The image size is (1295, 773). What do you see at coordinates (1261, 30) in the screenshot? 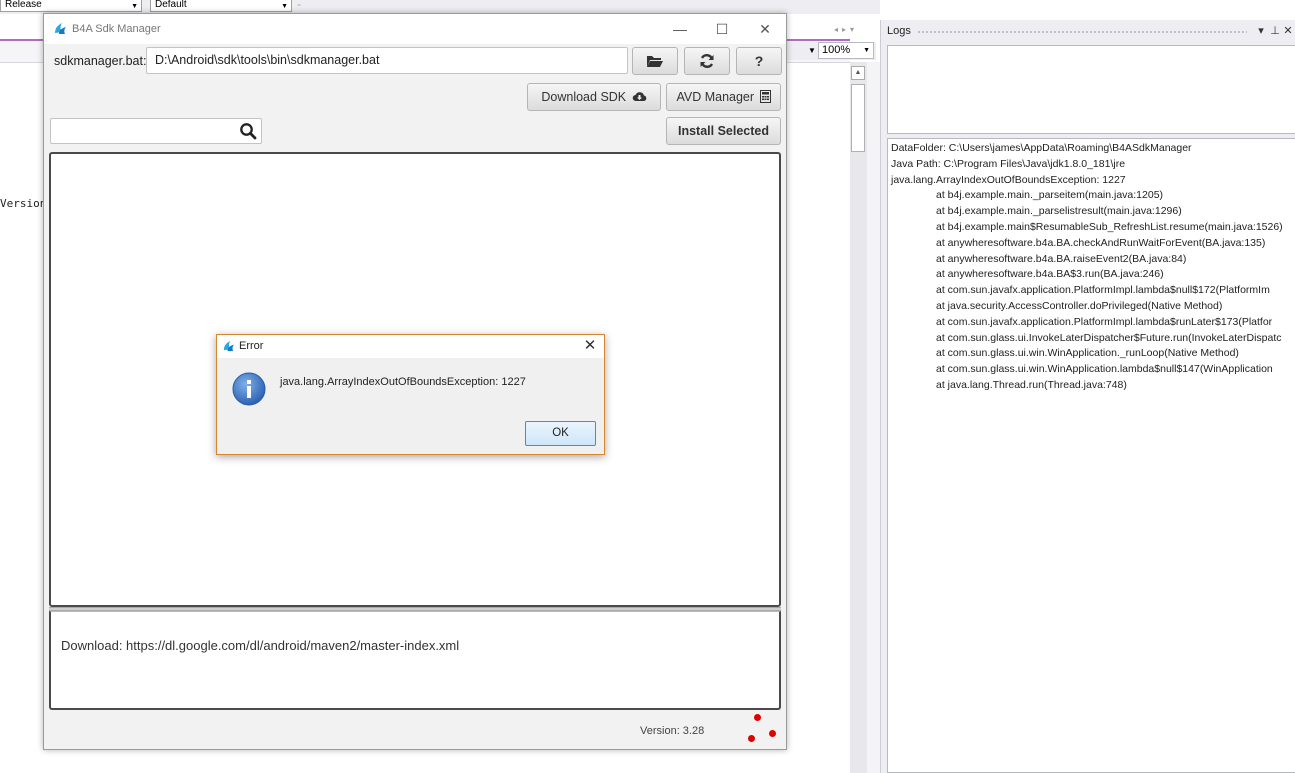
I see `panel-menu-icon: ▾` at bounding box center [1261, 30].